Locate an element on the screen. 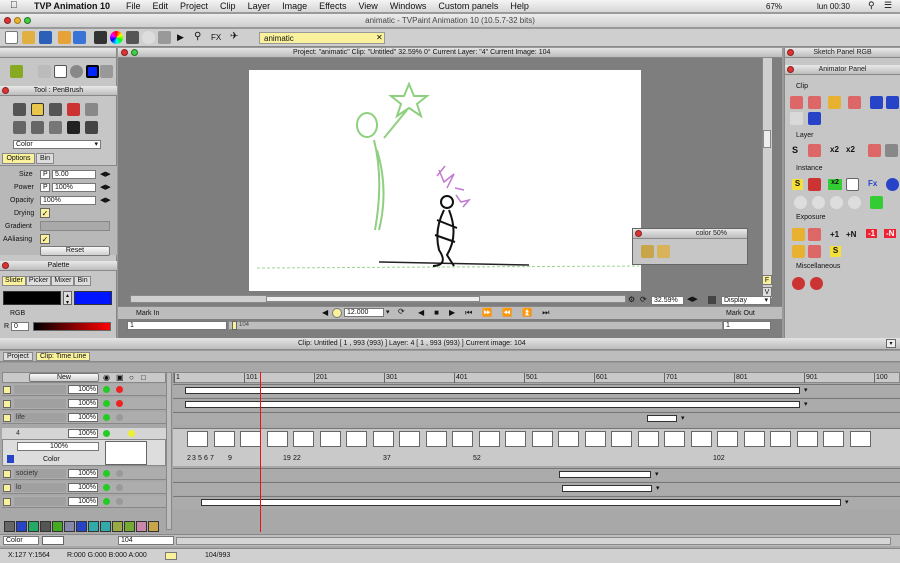 The width and height of the screenshot is (900, 563). brush-tool-10-icon is located at coordinates (91, 127).